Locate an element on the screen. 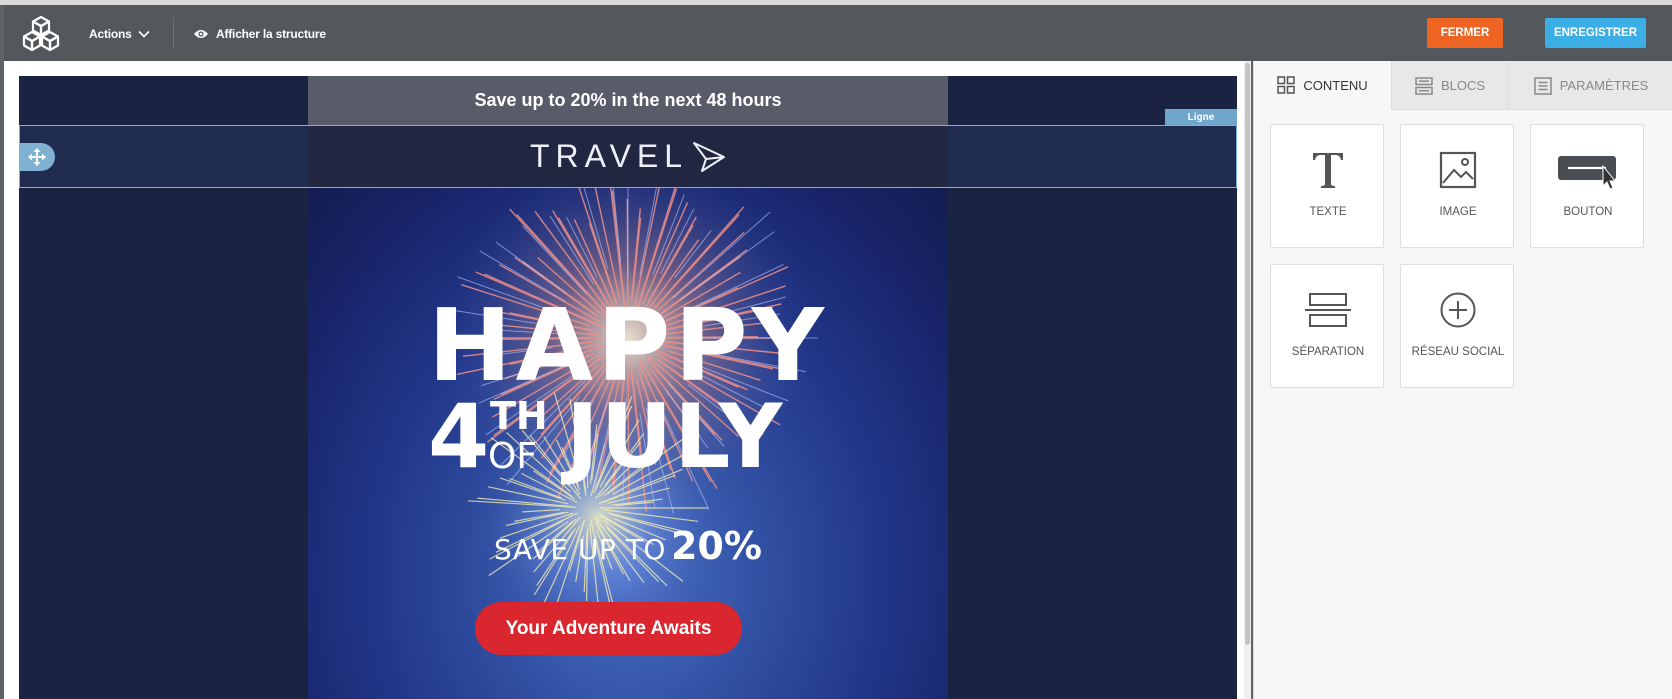  blocks-icon is located at coordinates (1424, 85).